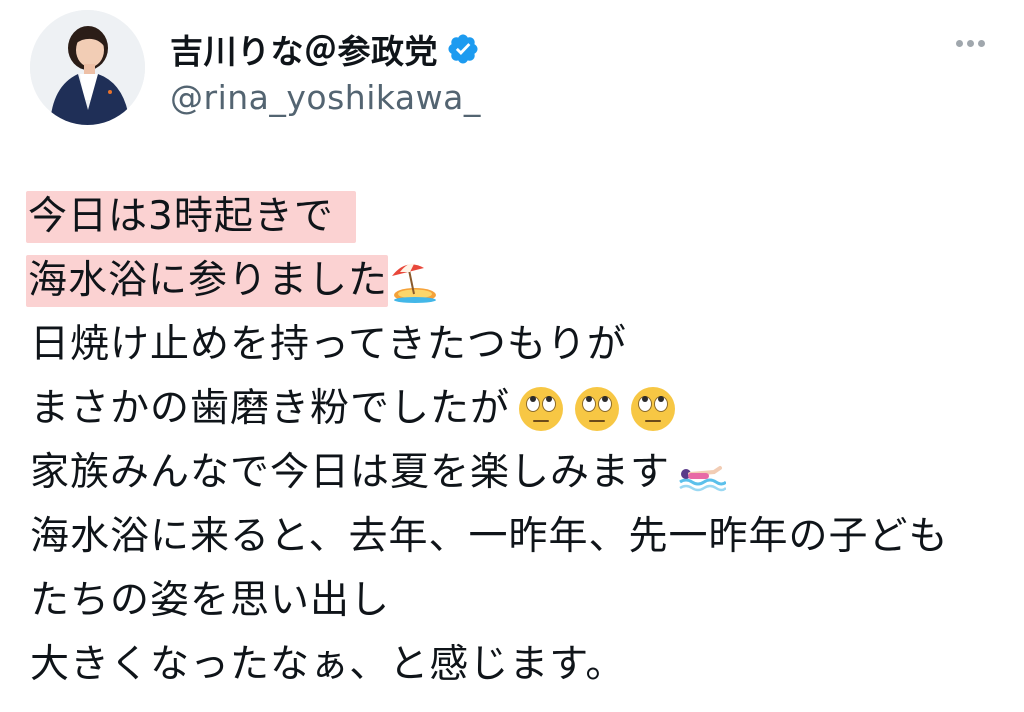  I want to click on tweet-line: 海水浴に来ると、去年、一昨年、先一昨年の子ども, so click(520, 537).